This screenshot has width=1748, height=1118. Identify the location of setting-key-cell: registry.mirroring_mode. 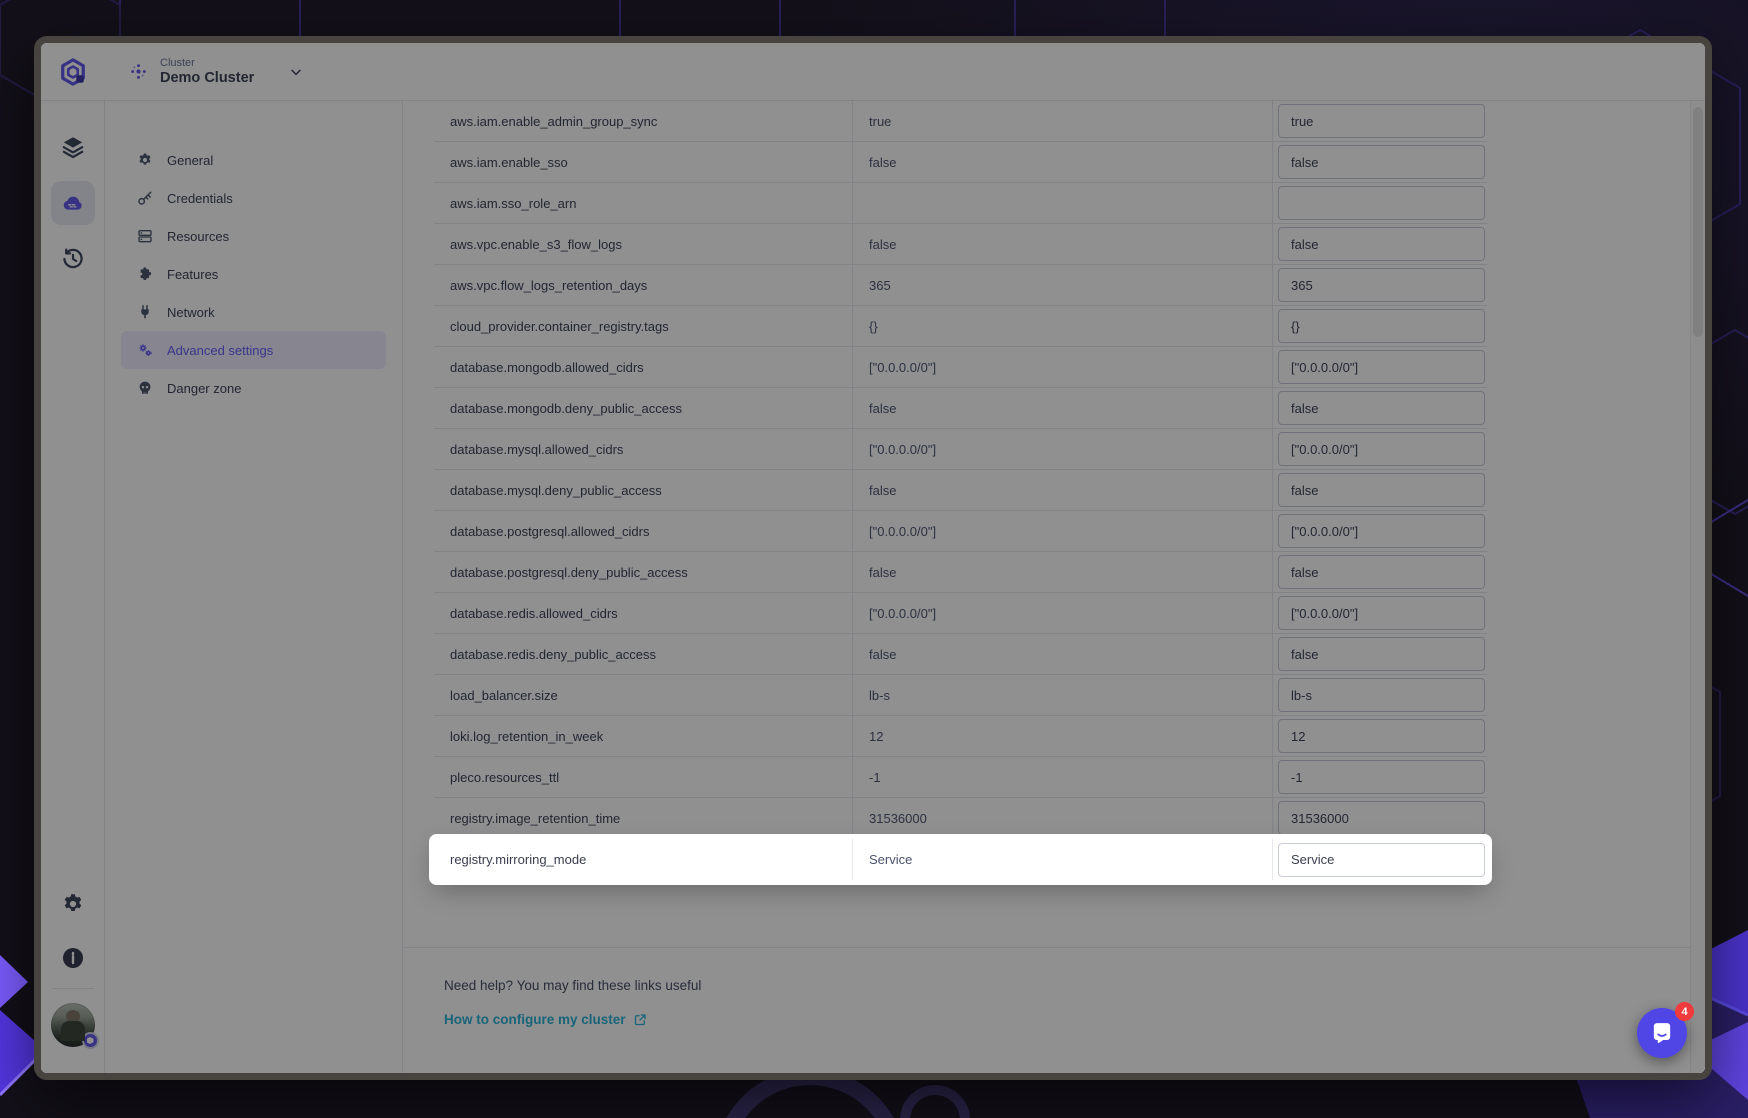
(518, 859).